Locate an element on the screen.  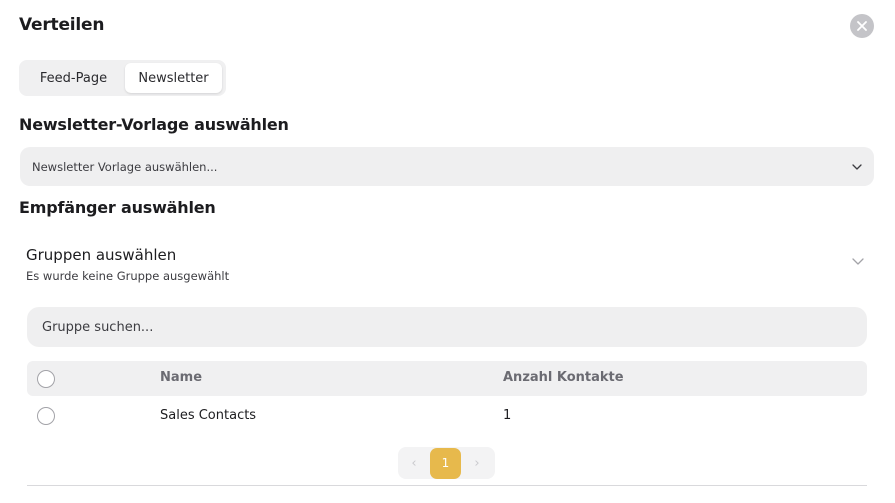
pagination: ‹ 1 › is located at coordinates (446, 463).